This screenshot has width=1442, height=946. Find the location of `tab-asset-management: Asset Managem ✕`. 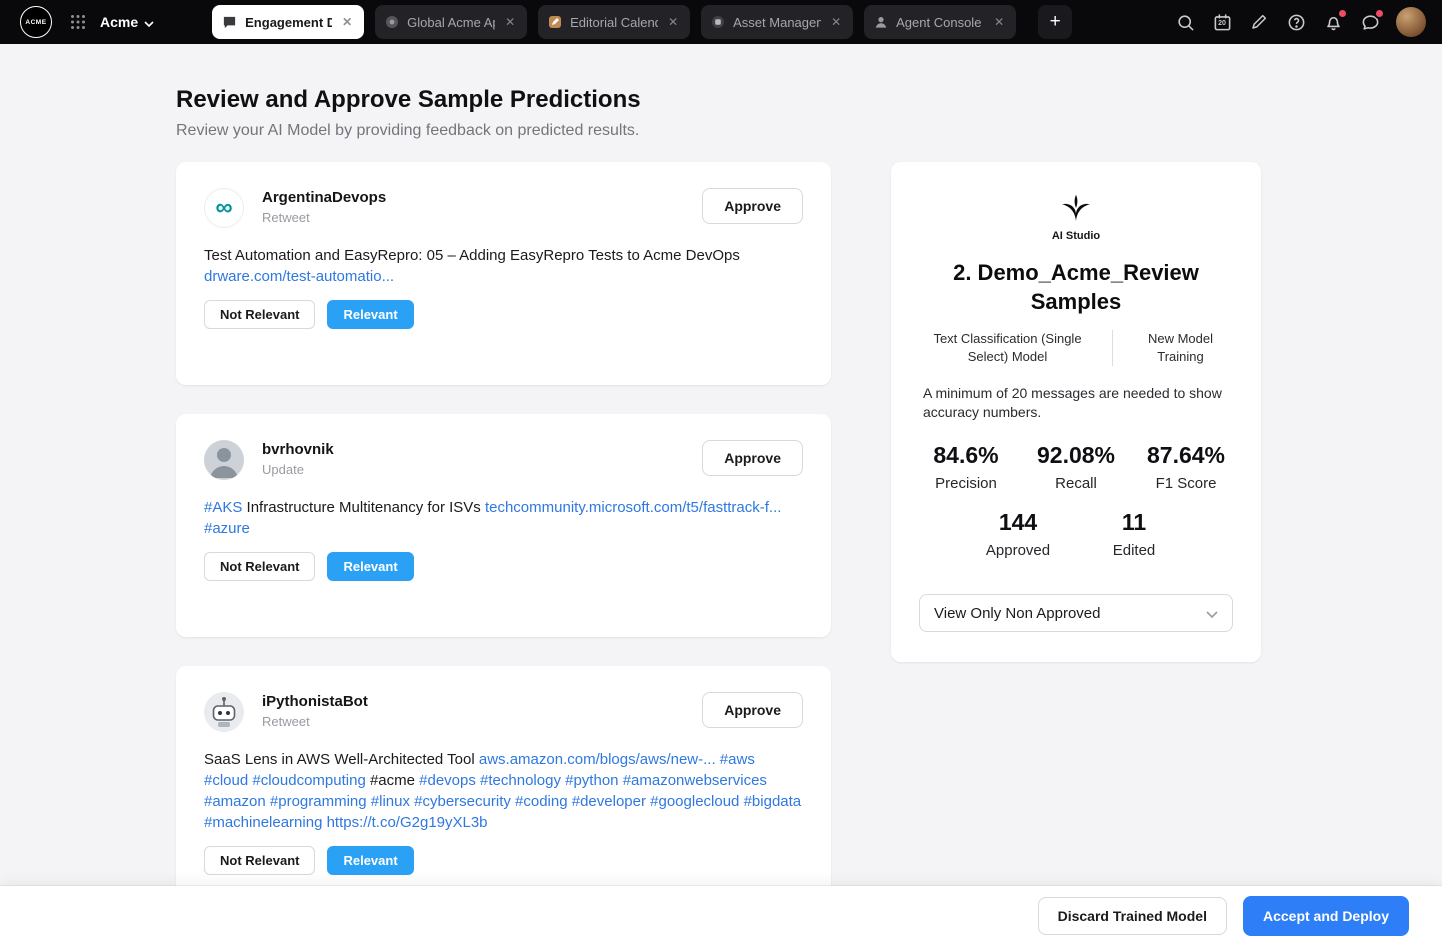

tab-asset-management: Asset Managem ✕ is located at coordinates (777, 22).